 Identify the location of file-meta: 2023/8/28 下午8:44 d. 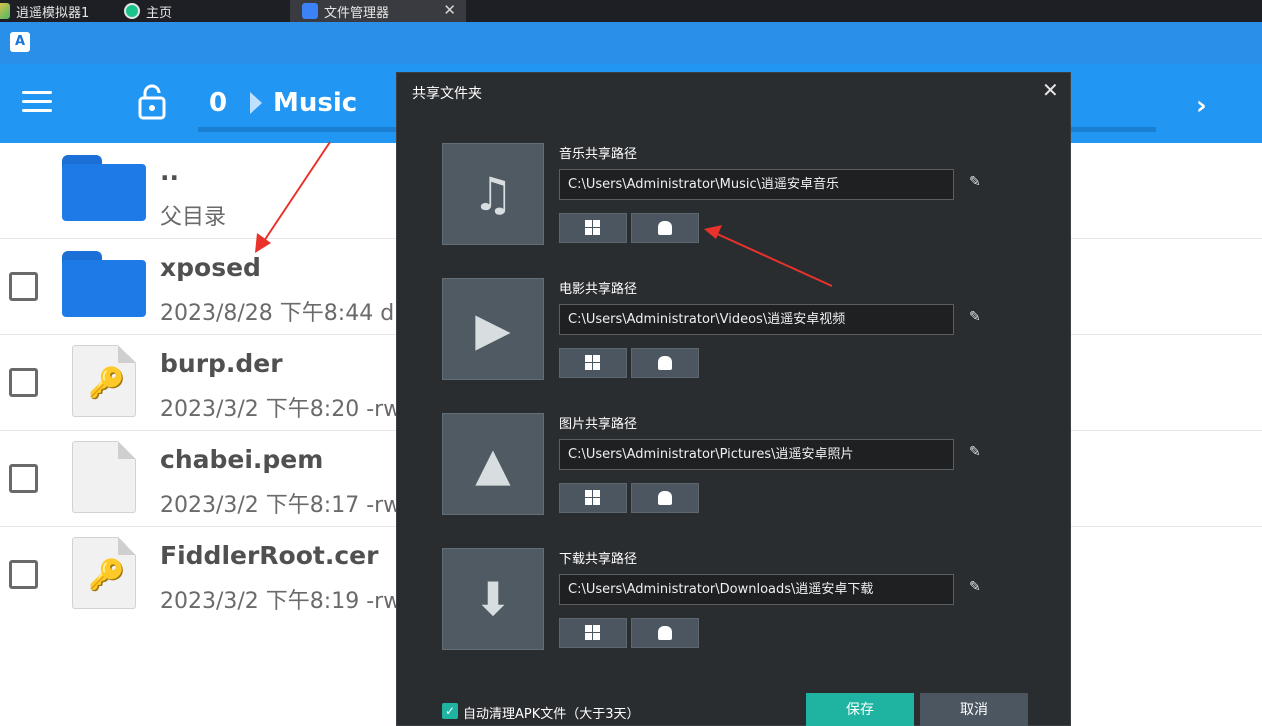
(277, 313).